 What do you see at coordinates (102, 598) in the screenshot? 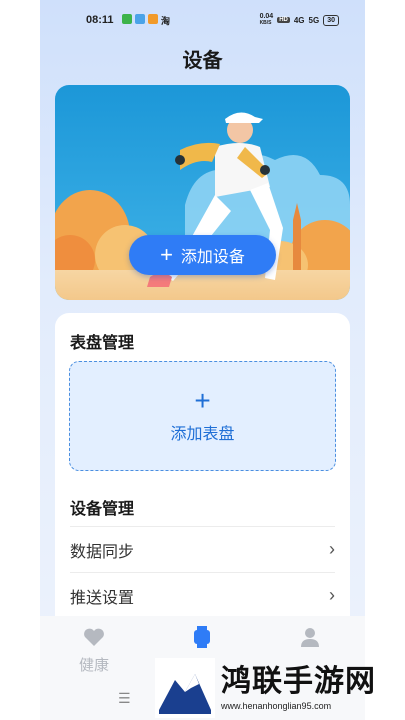
I see `list-item-label: 推送设置` at bounding box center [102, 598].